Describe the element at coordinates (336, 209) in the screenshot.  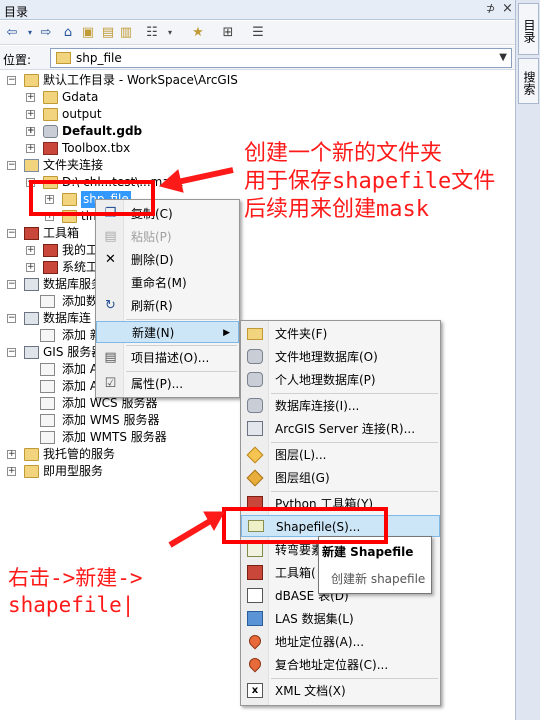
I see `annotation-line-3: 后续用来创建mask` at that location.